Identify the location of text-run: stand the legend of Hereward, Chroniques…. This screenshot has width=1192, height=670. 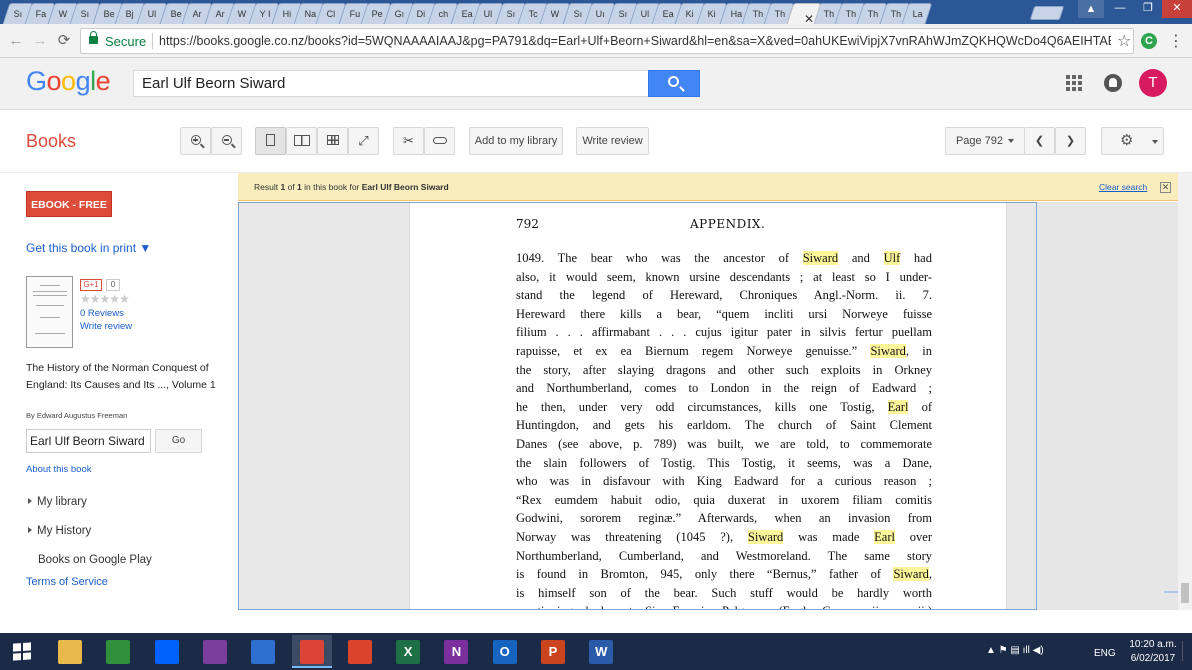
(724, 295).